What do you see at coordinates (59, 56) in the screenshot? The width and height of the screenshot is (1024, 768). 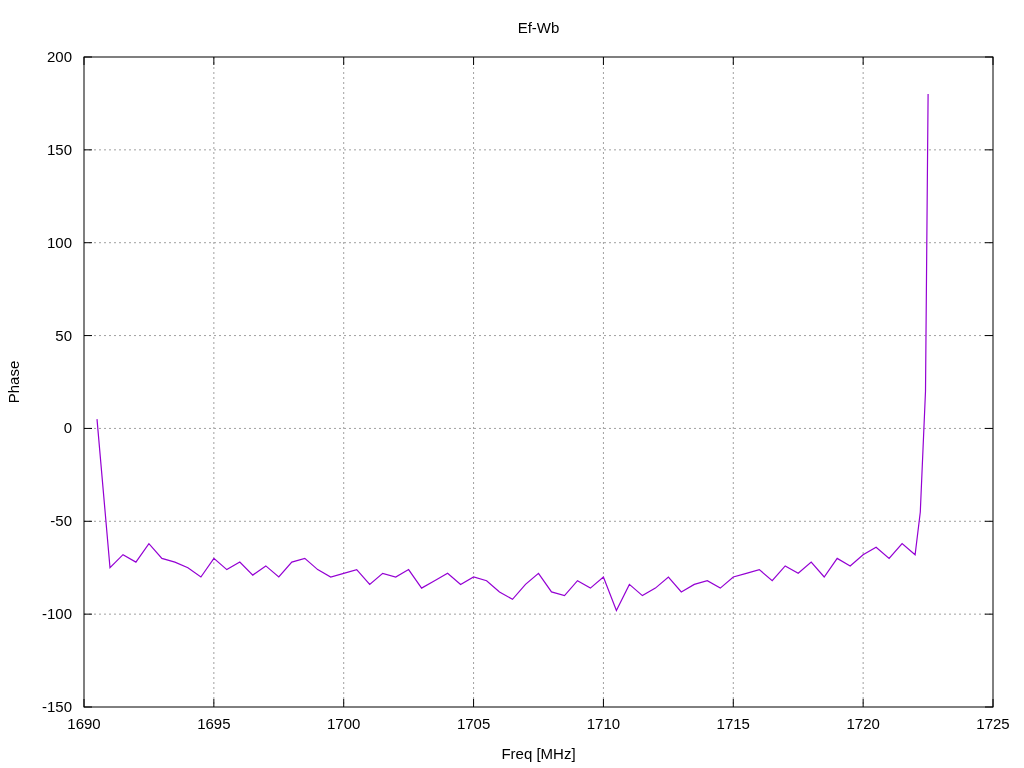 I see `y-tick-label: 200` at bounding box center [59, 56].